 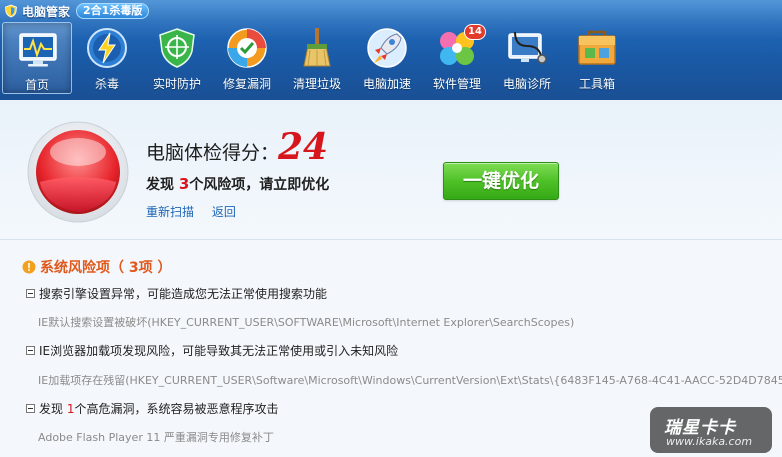 What do you see at coordinates (78, 172) in the screenshot?
I see `health-score-gauge` at bounding box center [78, 172].